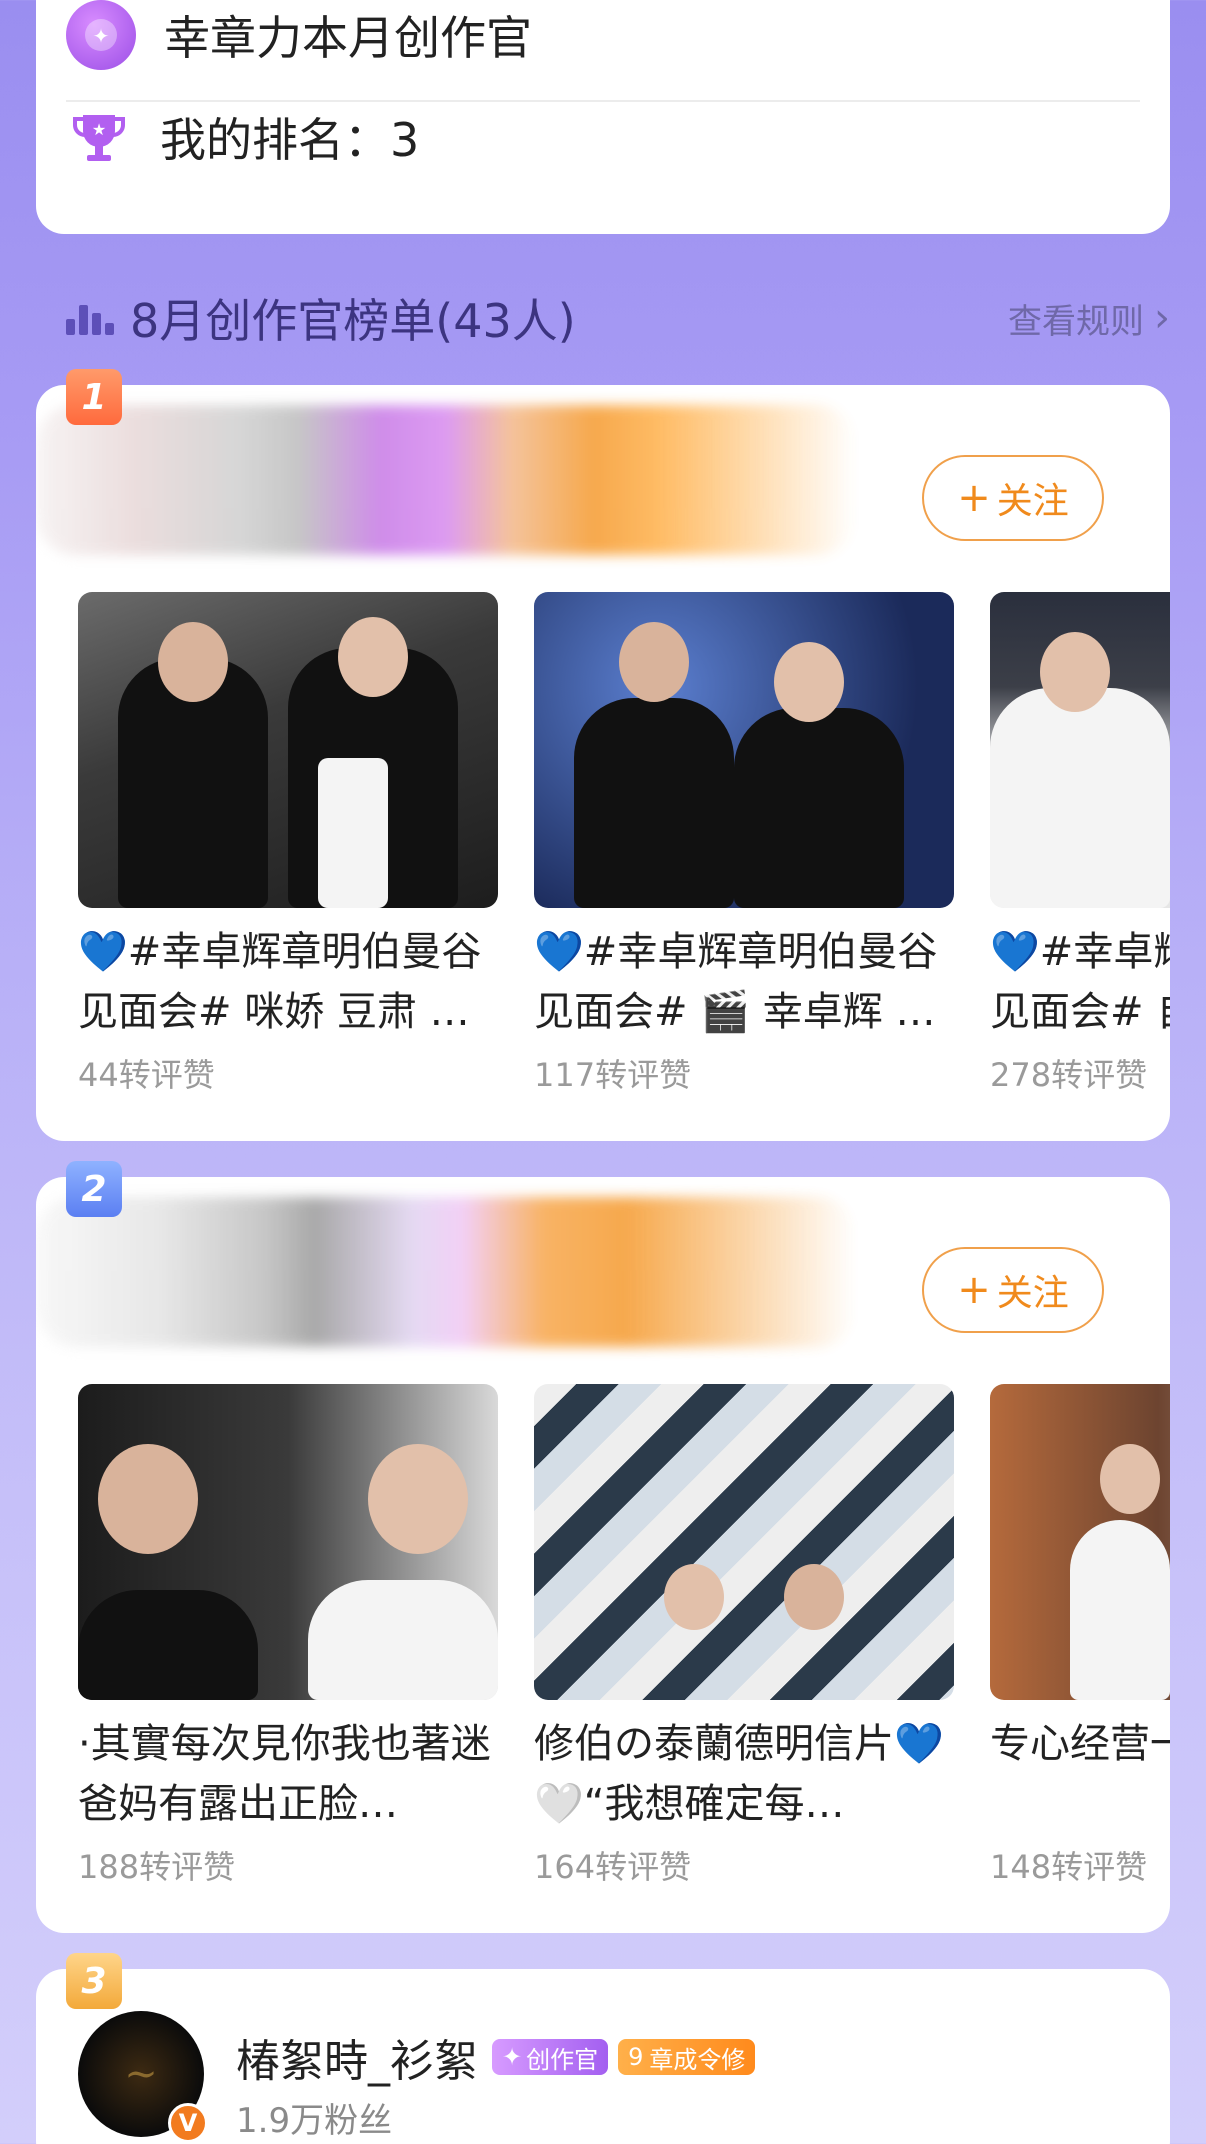 This screenshot has height=2144, width=1206. I want to click on my-rank-text: 我的排名：3, so click(290, 140).